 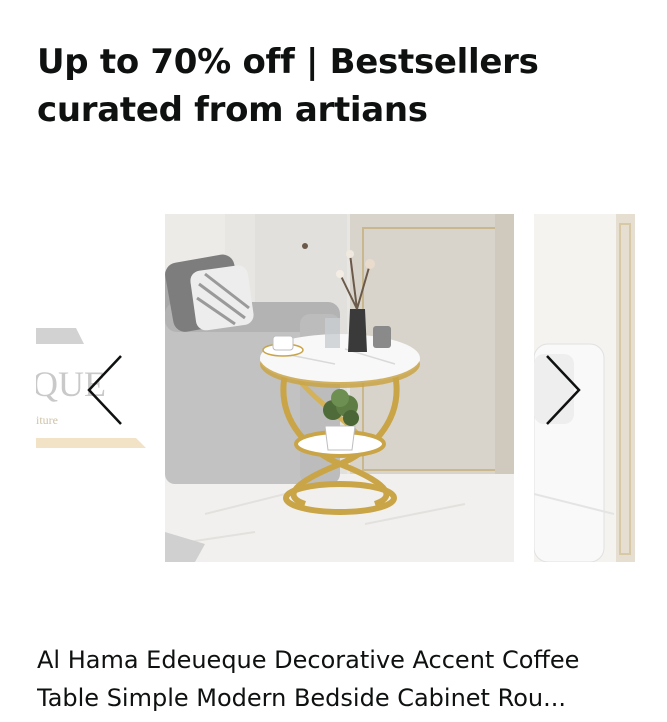 What do you see at coordinates (47, 420) in the screenshot?
I see `brand-subtext: iture` at bounding box center [47, 420].